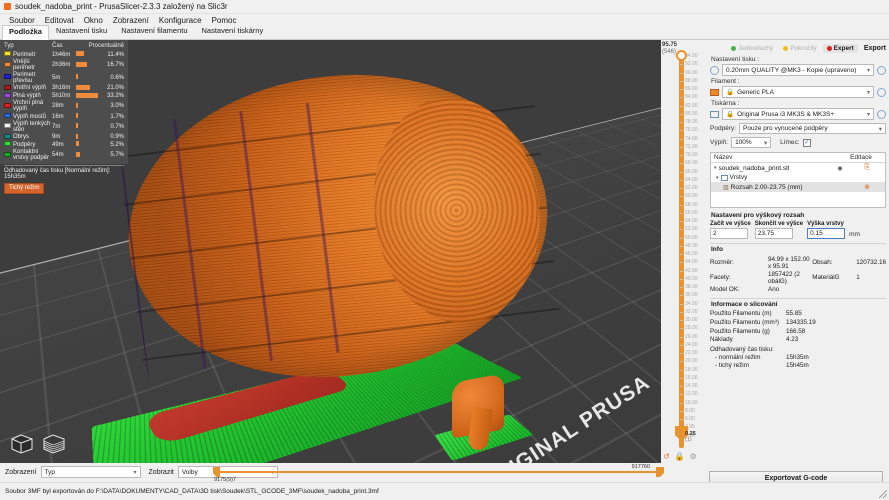 The height and width of the screenshot is (500, 889). What do you see at coordinates (798, 92) in the screenshot?
I see `filament-select: 🔒 Generic PLA ▾` at bounding box center [798, 92].